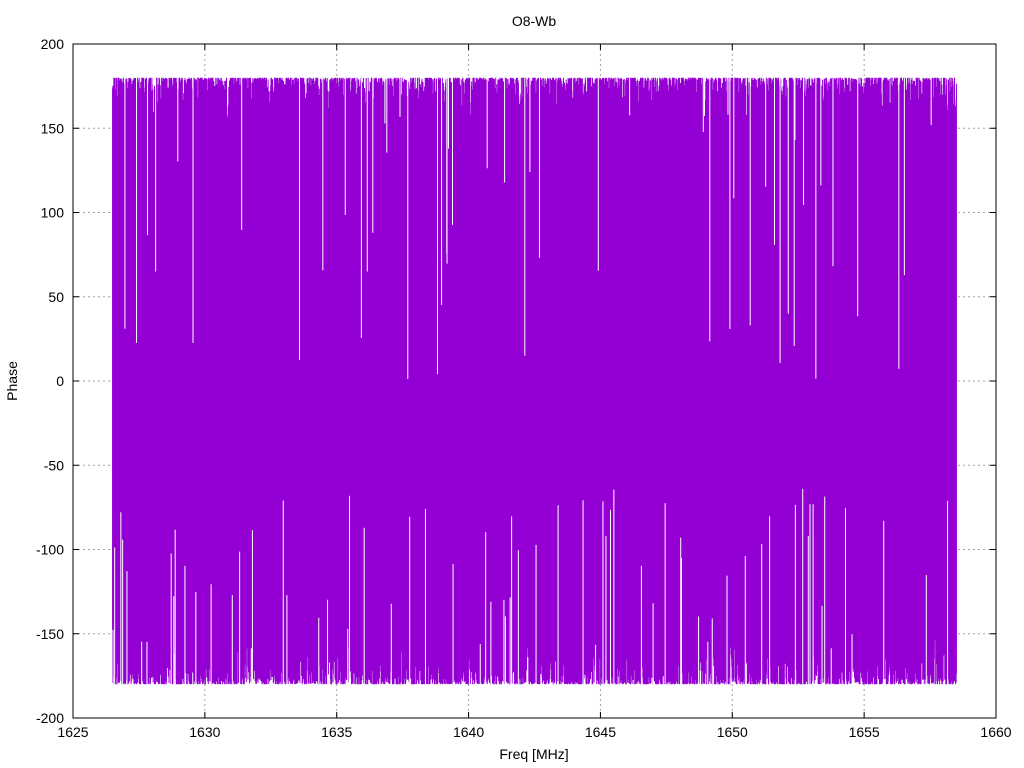 This screenshot has height=768, width=1024. I want to click on y-tick-label: 200, so click(53, 44).